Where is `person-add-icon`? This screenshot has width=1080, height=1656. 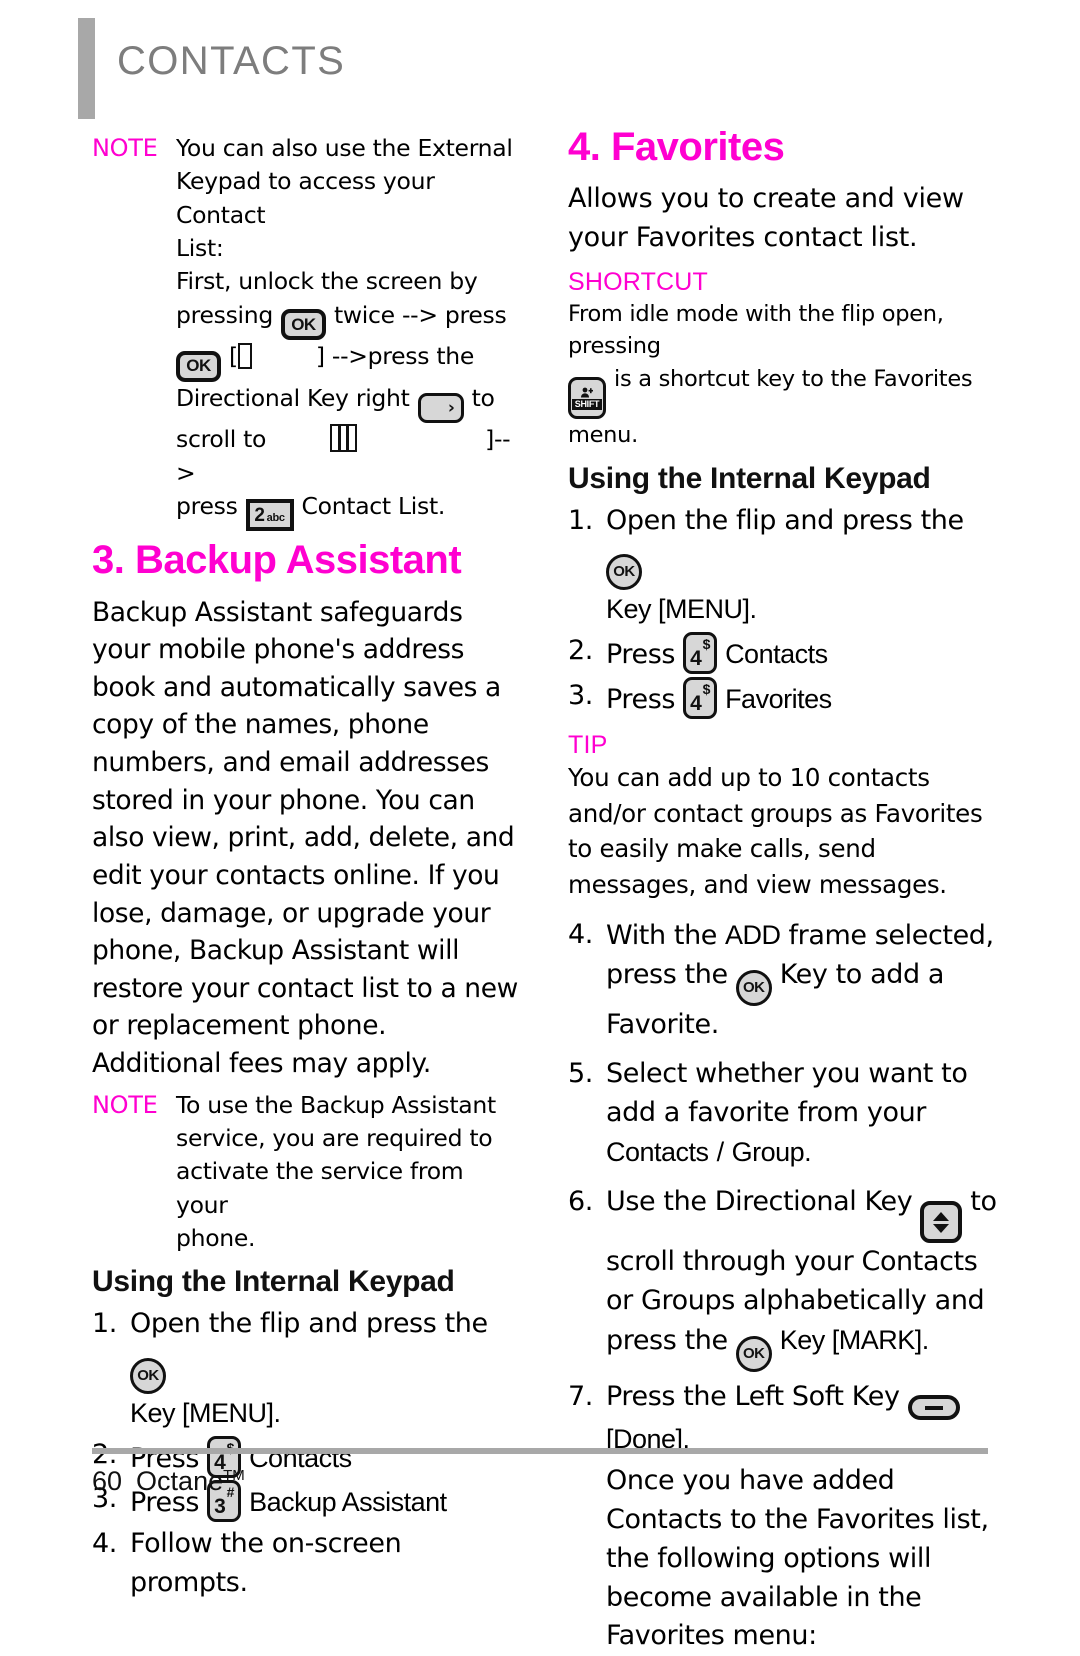
person-add-icon is located at coordinates (587, 392).